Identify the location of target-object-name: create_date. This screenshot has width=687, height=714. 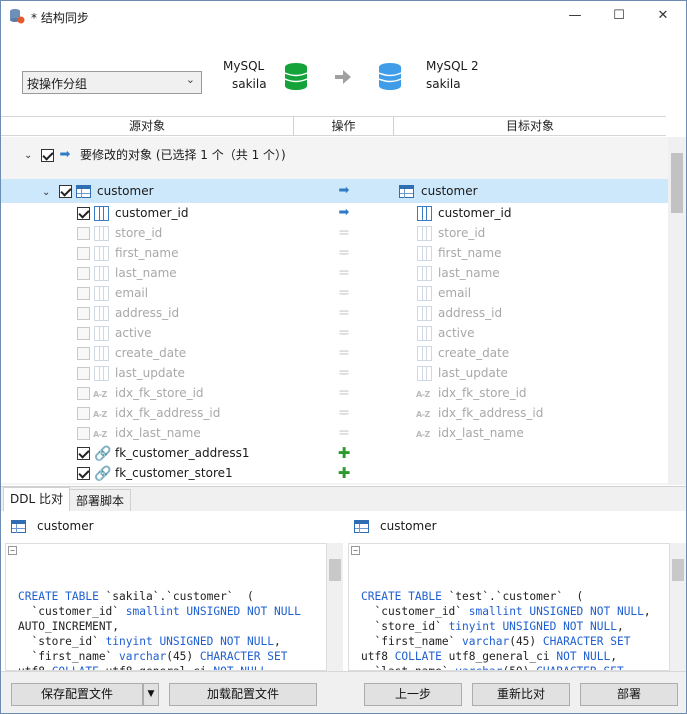
(474, 353).